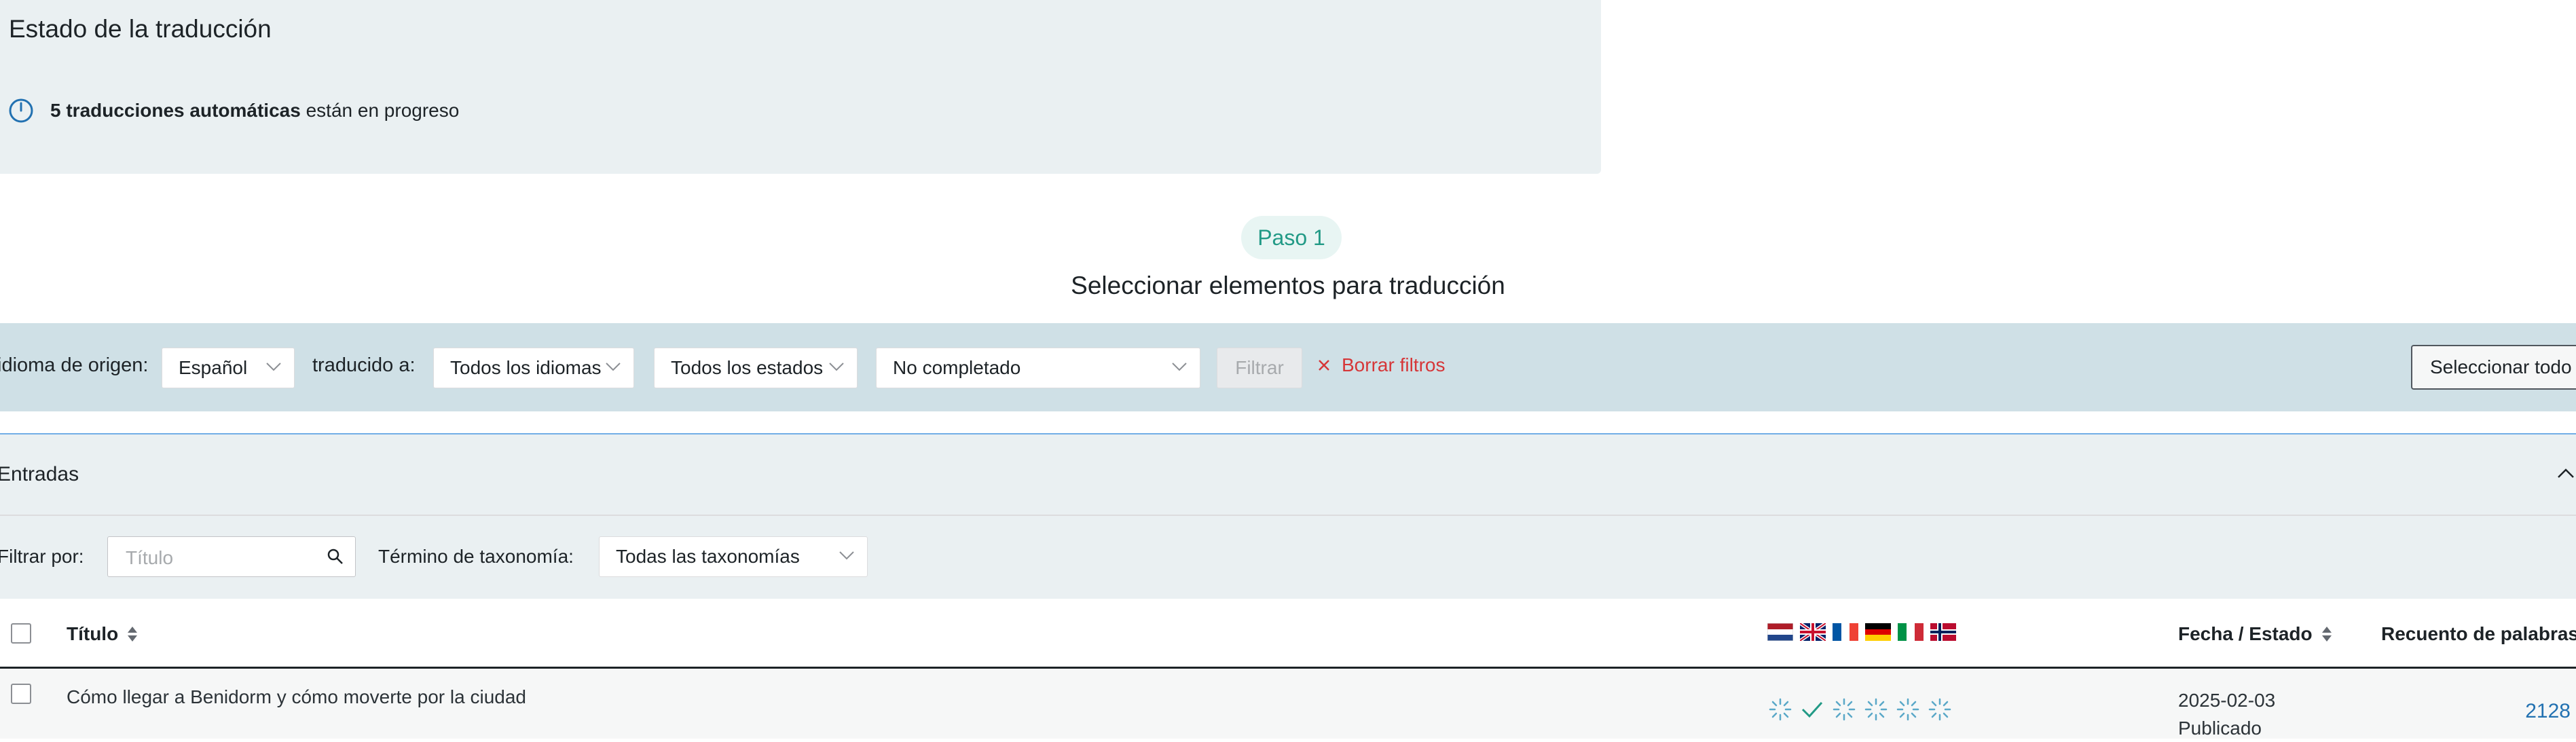  What do you see at coordinates (1911, 632) in the screenshot?
I see `flag-it-icon` at bounding box center [1911, 632].